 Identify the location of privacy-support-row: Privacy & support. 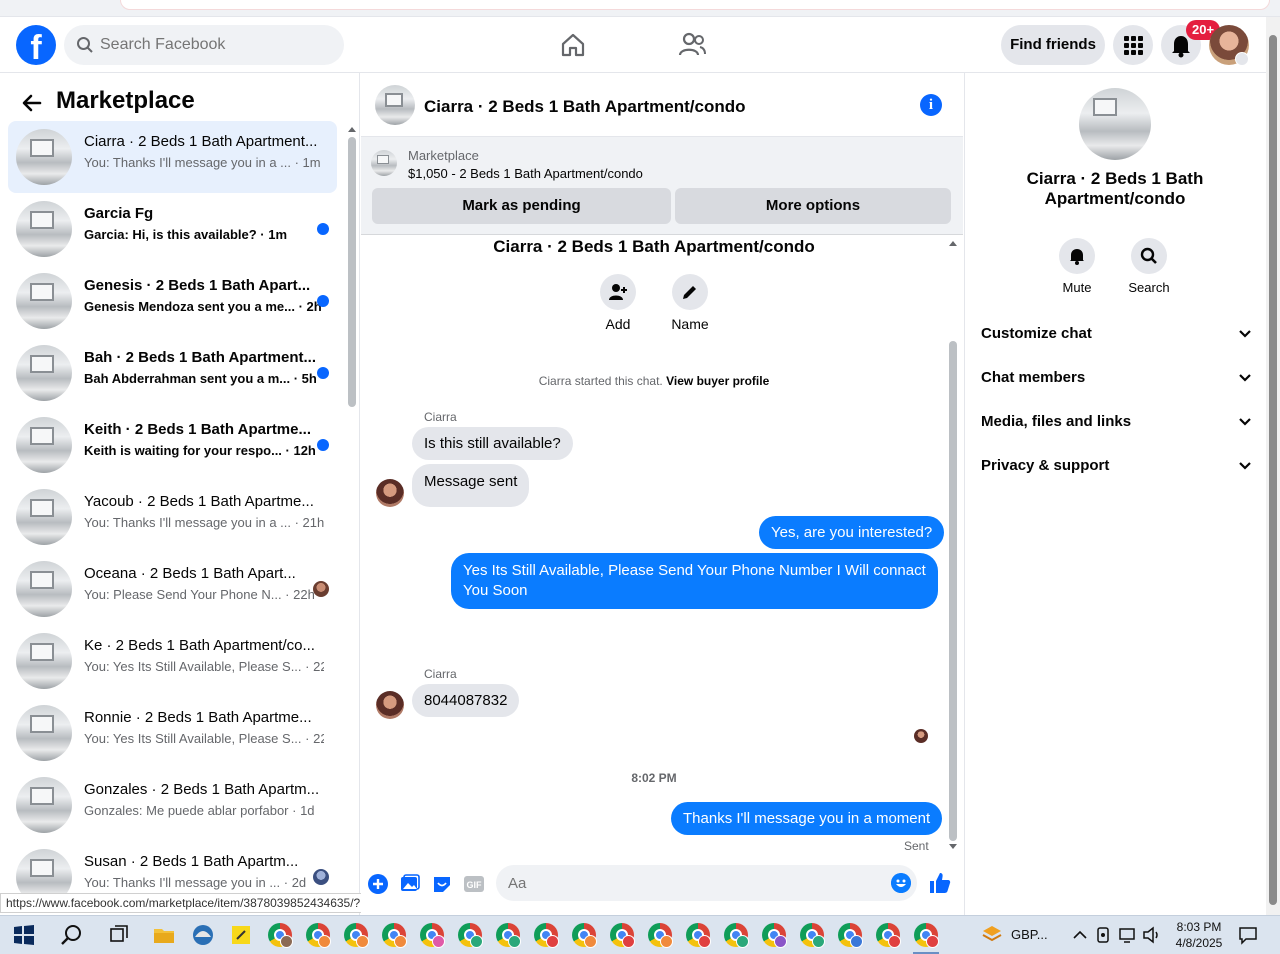
(1119, 466).